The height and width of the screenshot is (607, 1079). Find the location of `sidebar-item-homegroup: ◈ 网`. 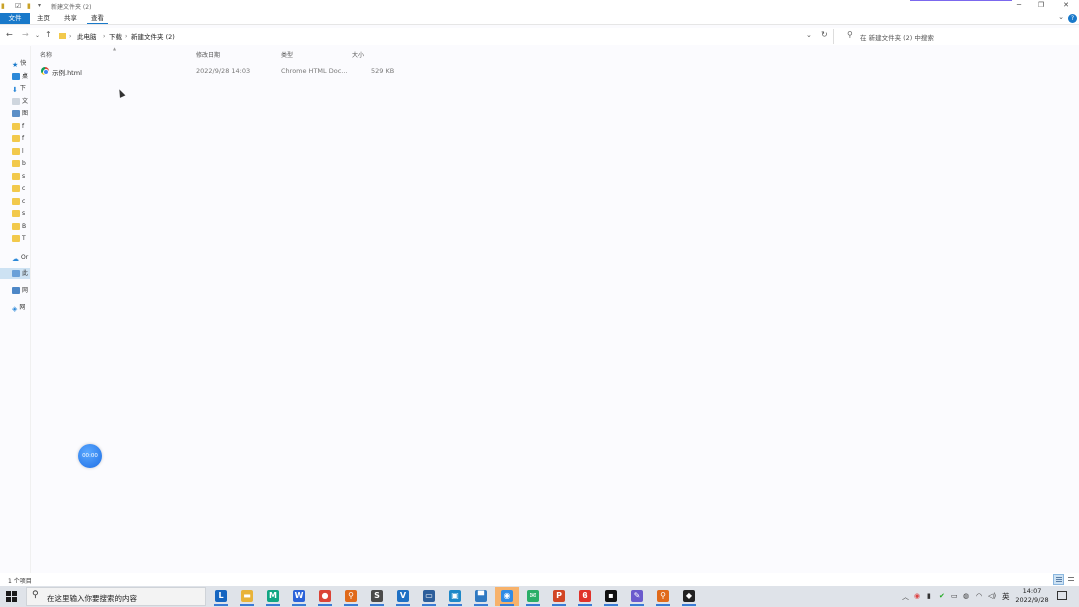

sidebar-item-homegroup: ◈ 网 is located at coordinates (21, 307).